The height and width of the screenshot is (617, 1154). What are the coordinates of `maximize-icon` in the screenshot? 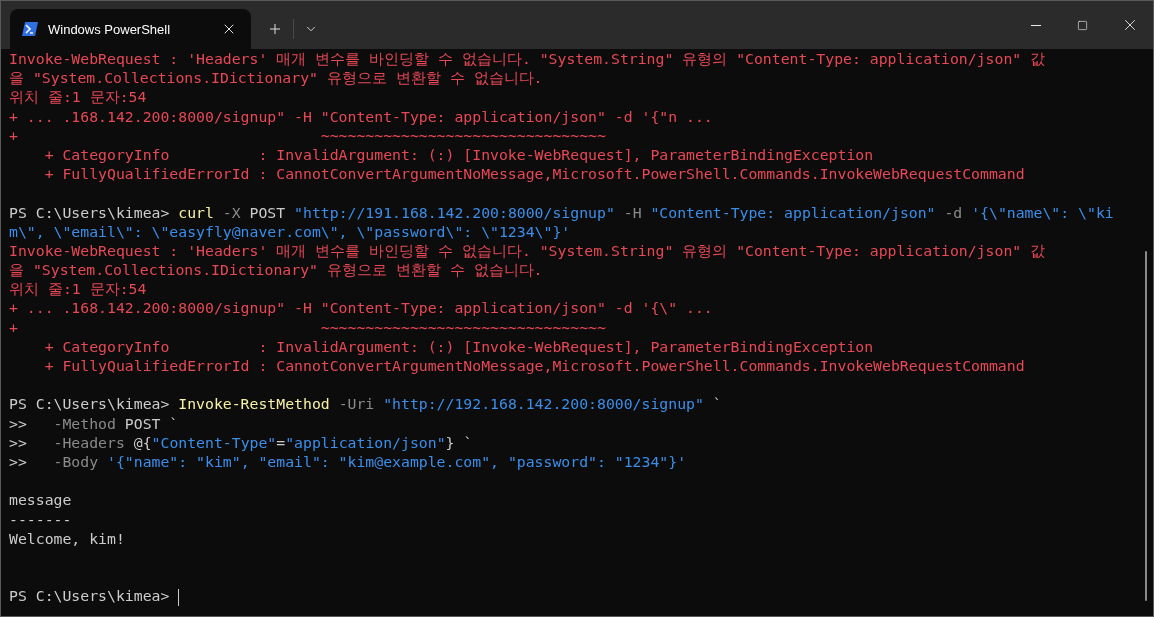 It's located at (1082, 25).